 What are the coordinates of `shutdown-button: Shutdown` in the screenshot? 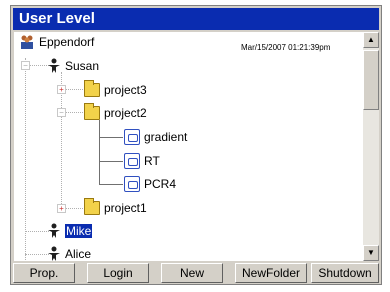 It's located at (345, 273).